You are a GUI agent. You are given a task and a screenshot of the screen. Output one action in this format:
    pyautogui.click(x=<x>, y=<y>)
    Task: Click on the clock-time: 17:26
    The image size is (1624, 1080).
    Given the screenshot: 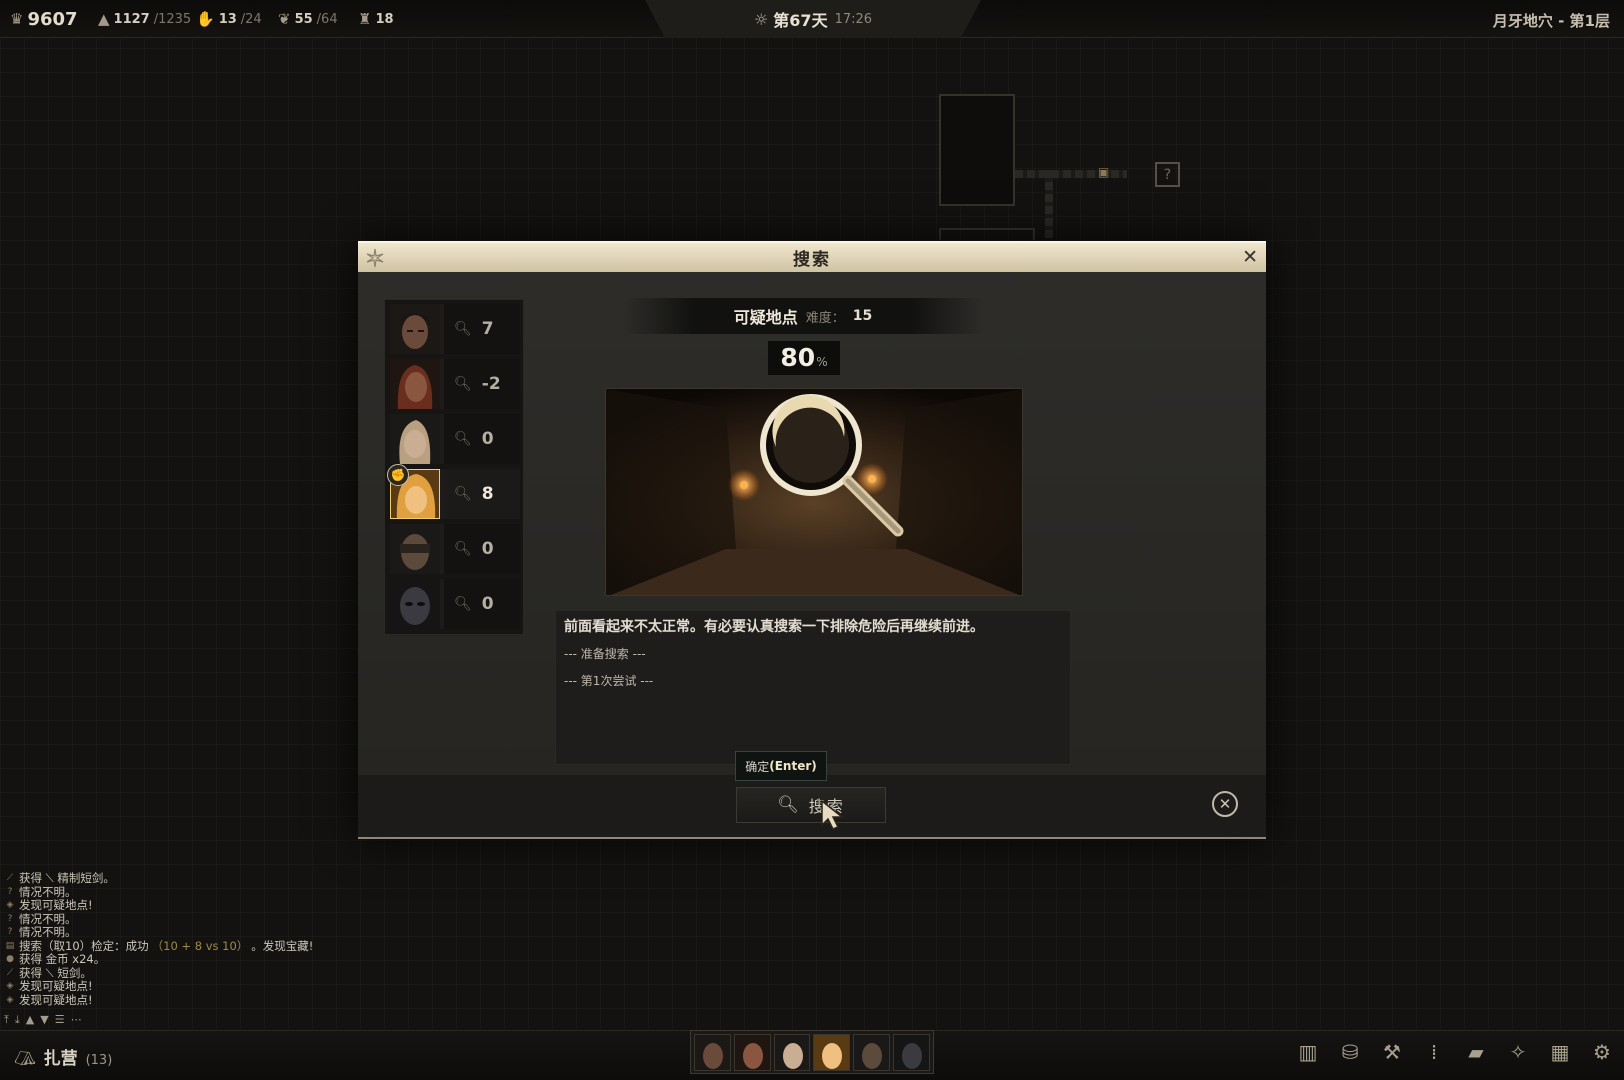 What is the action you would take?
    pyautogui.click(x=853, y=19)
    